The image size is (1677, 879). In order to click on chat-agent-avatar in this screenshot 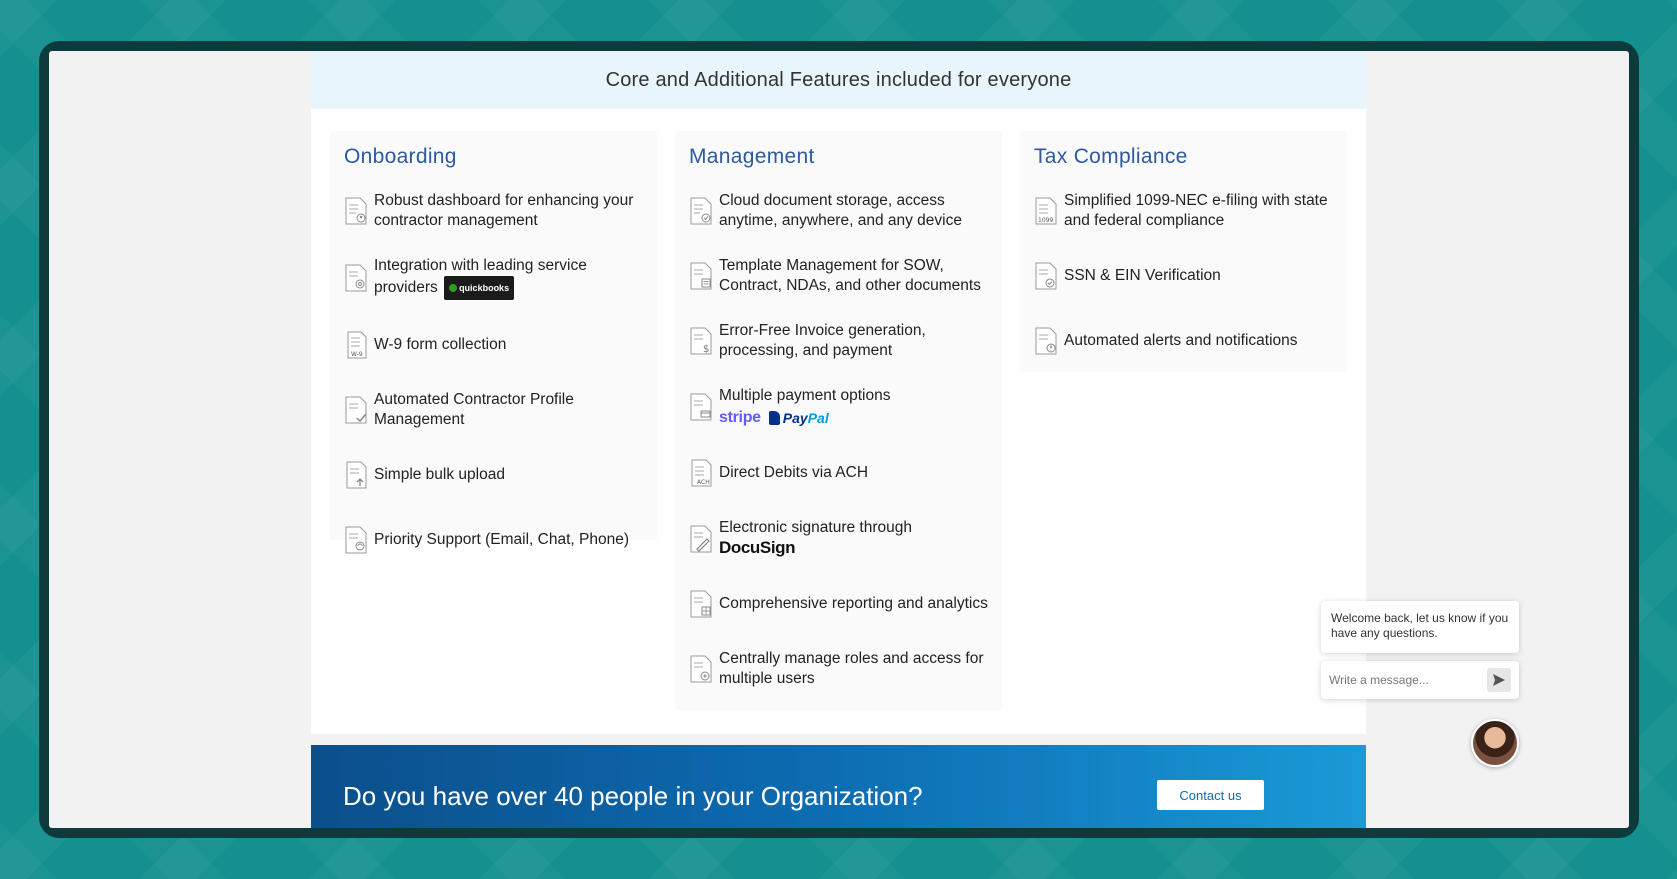, I will do `click(1495, 743)`.